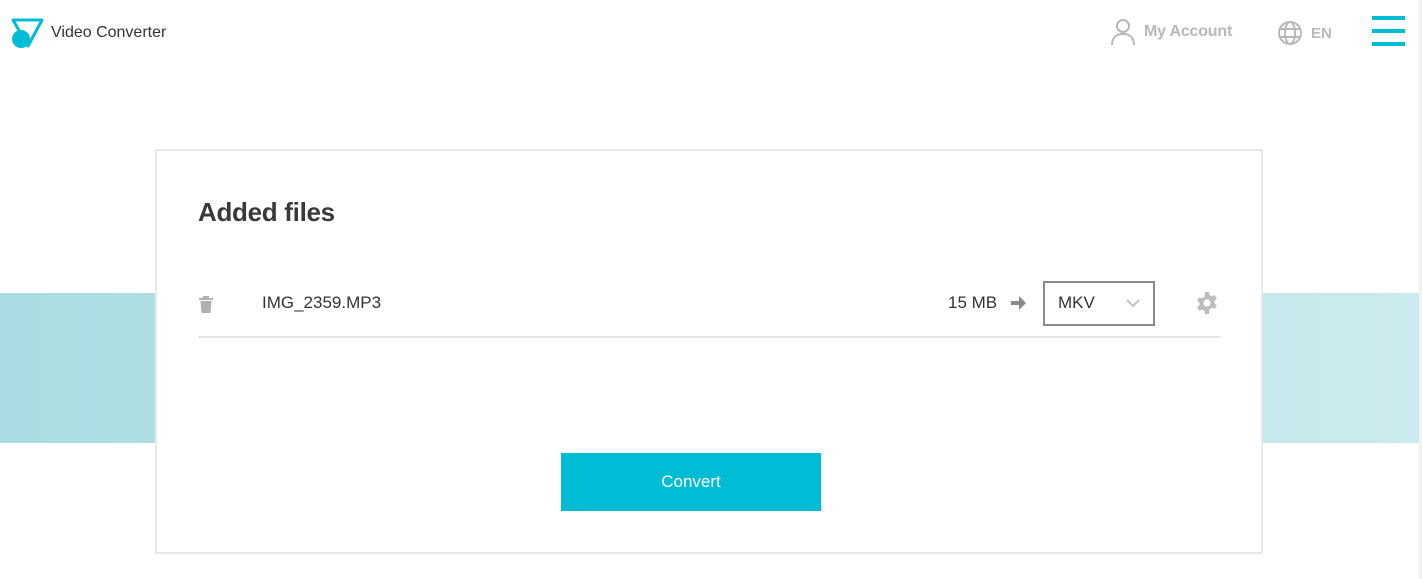 The height and width of the screenshot is (579, 1422). Describe the element at coordinates (711, 33) in the screenshot. I see `header: Video Converter My Account EN` at that location.